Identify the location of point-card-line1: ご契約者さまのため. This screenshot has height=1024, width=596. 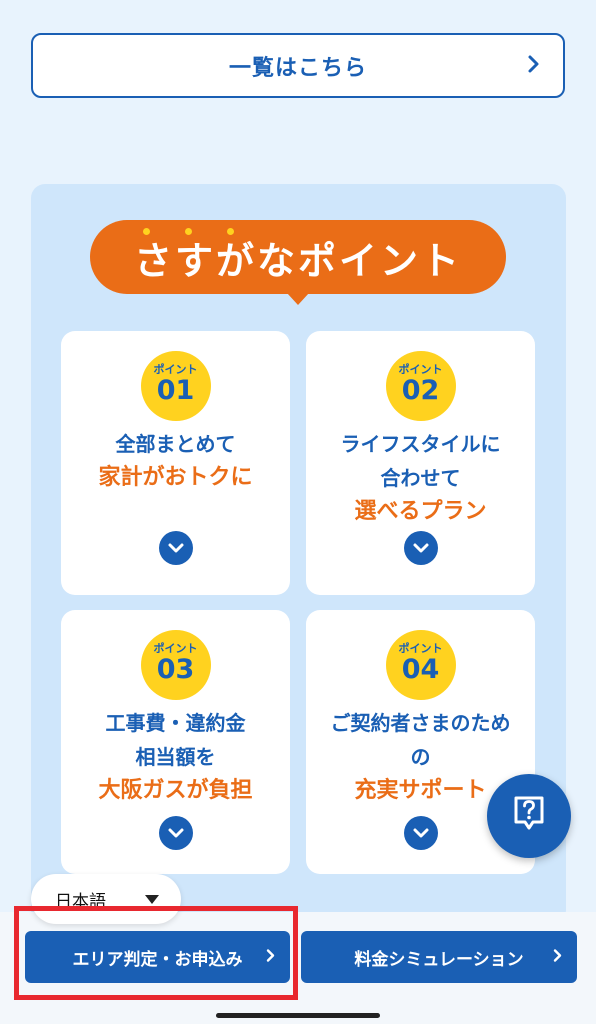
(420, 723).